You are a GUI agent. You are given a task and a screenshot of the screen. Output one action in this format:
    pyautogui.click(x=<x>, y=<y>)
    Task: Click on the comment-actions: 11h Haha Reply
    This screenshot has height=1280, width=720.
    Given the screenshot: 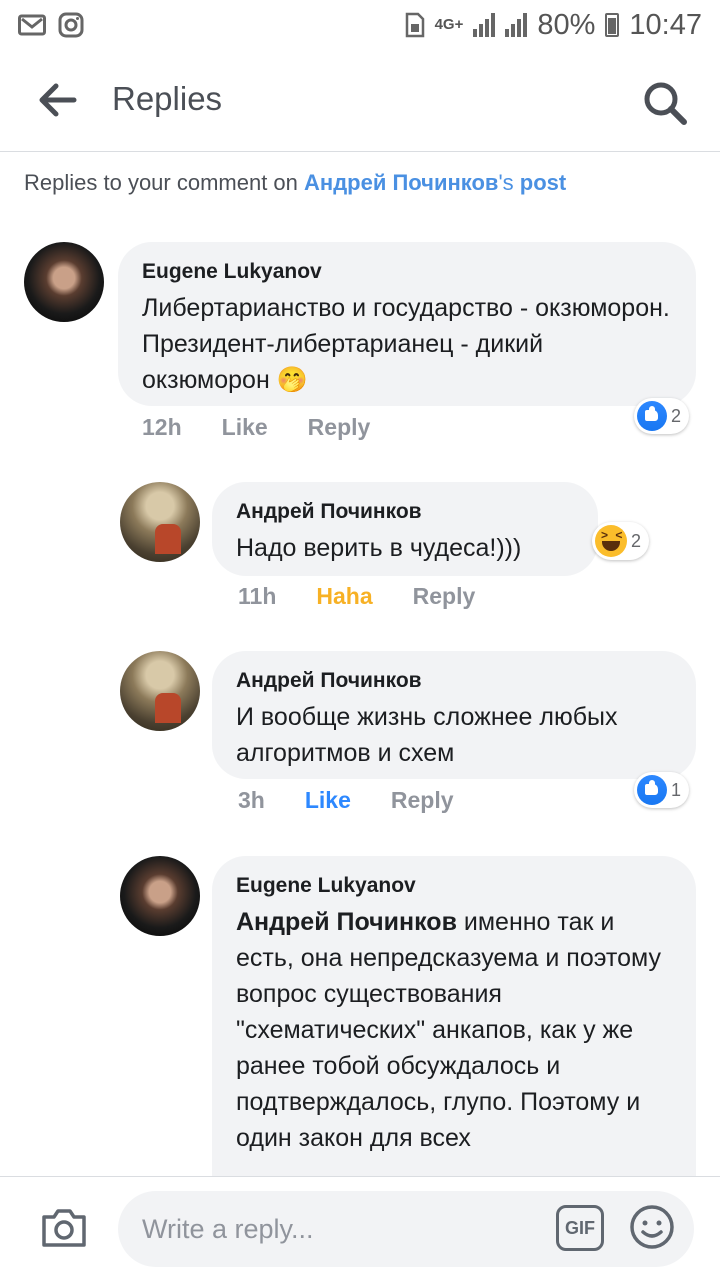 What is the action you would take?
    pyautogui.click(x=356, y=596)
    